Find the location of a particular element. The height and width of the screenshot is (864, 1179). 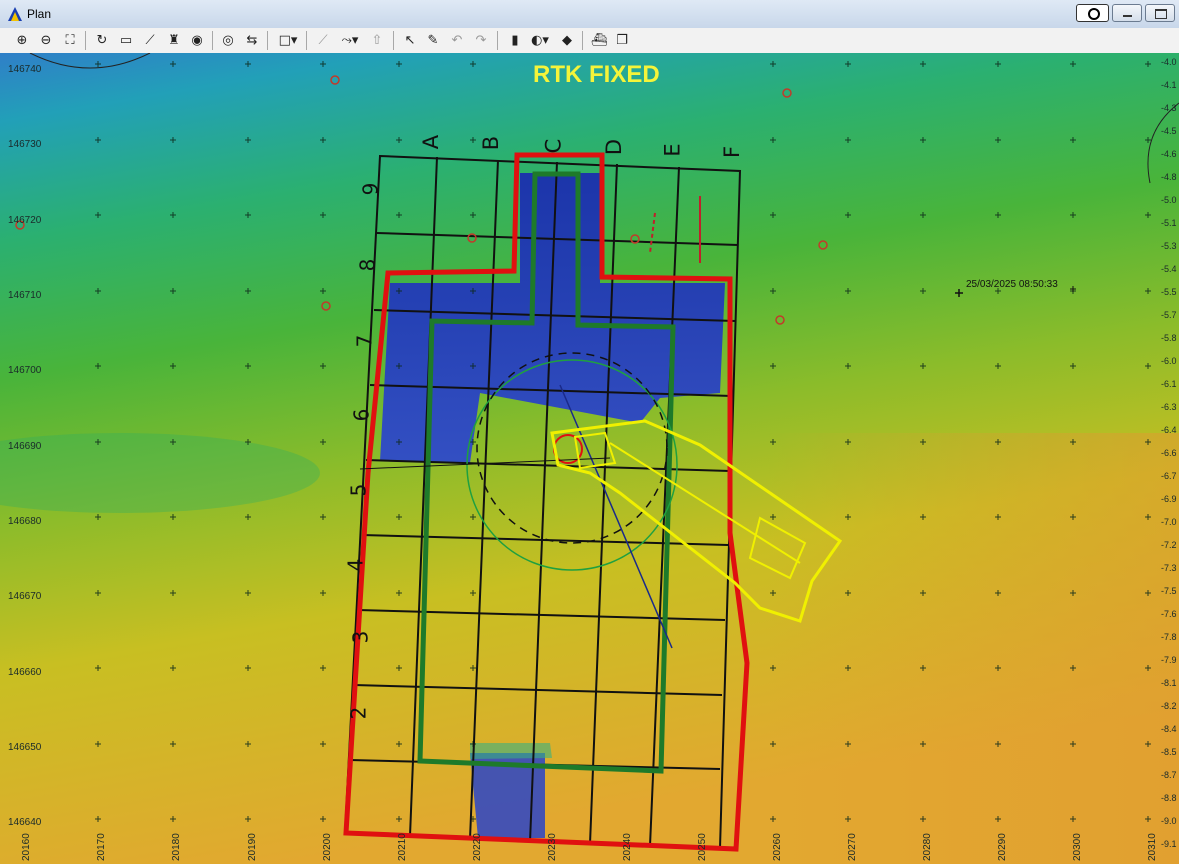

zoom-in-icon: ⊕ is located at coordinates (22, 40).